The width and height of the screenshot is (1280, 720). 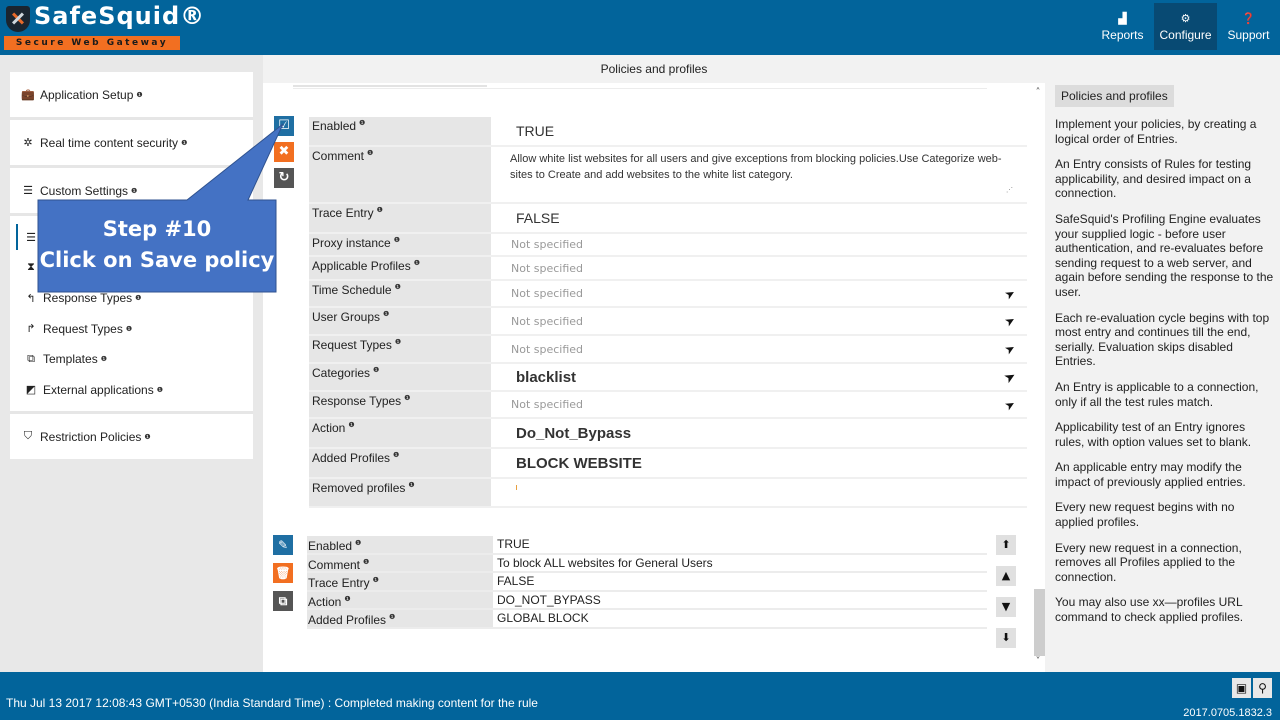 I want to click on move-down-button: ▼, so click(x=1006, y=607).